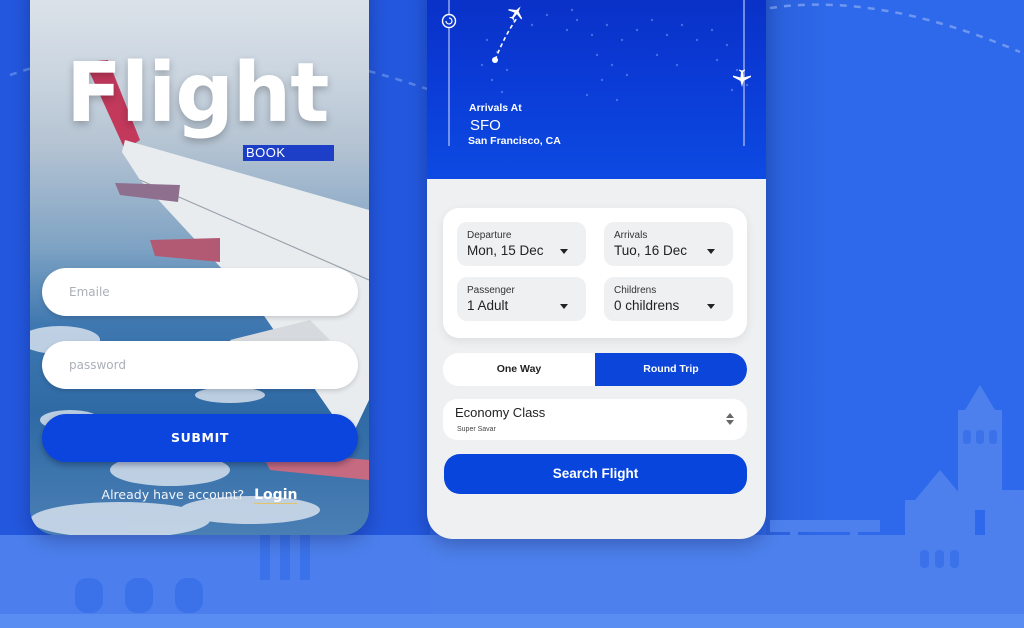 This screenshot has height=628, width=1024. What do you see at coordinates (598, 73) in the screenshot?
I see `world-map-dots` at bounding box center [598, 73].